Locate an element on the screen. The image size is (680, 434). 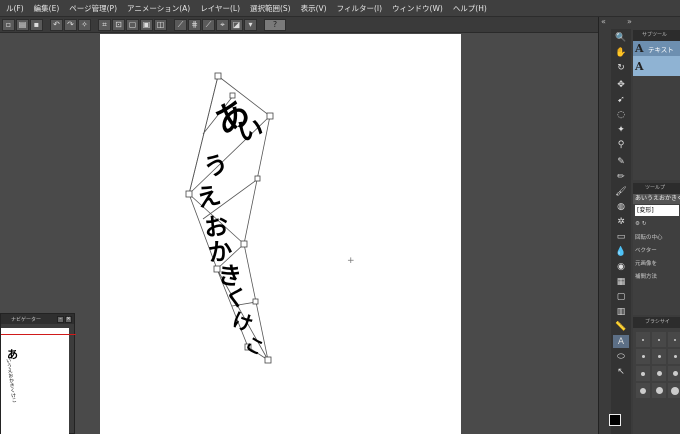
rotation-center-marker: + is located at coordinates (351, 261).